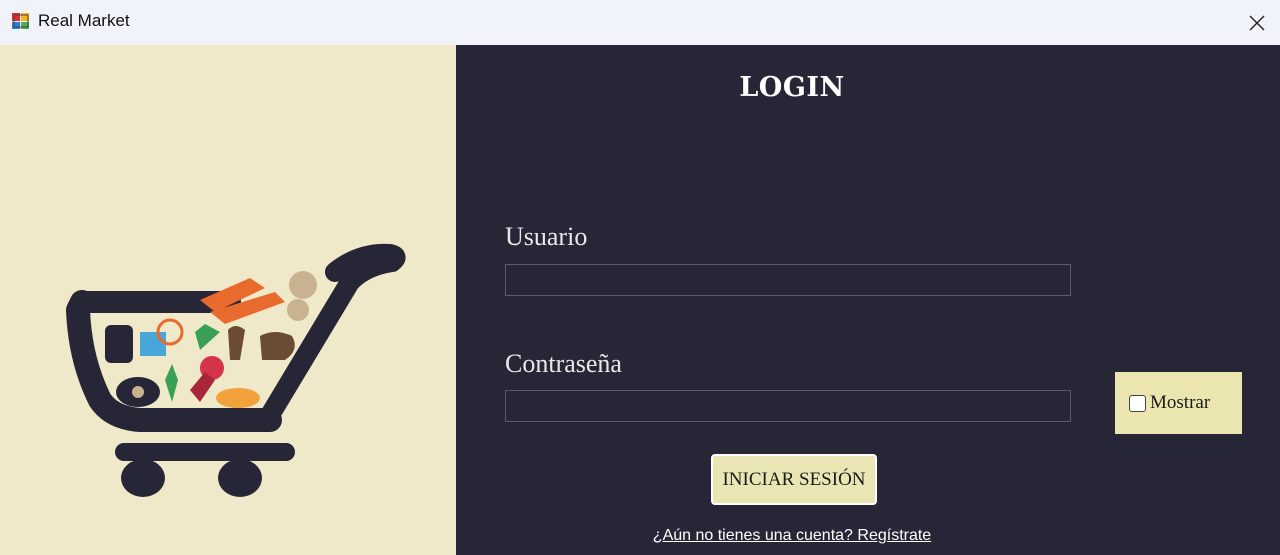  I want to click on username-field, so click(788, 280).